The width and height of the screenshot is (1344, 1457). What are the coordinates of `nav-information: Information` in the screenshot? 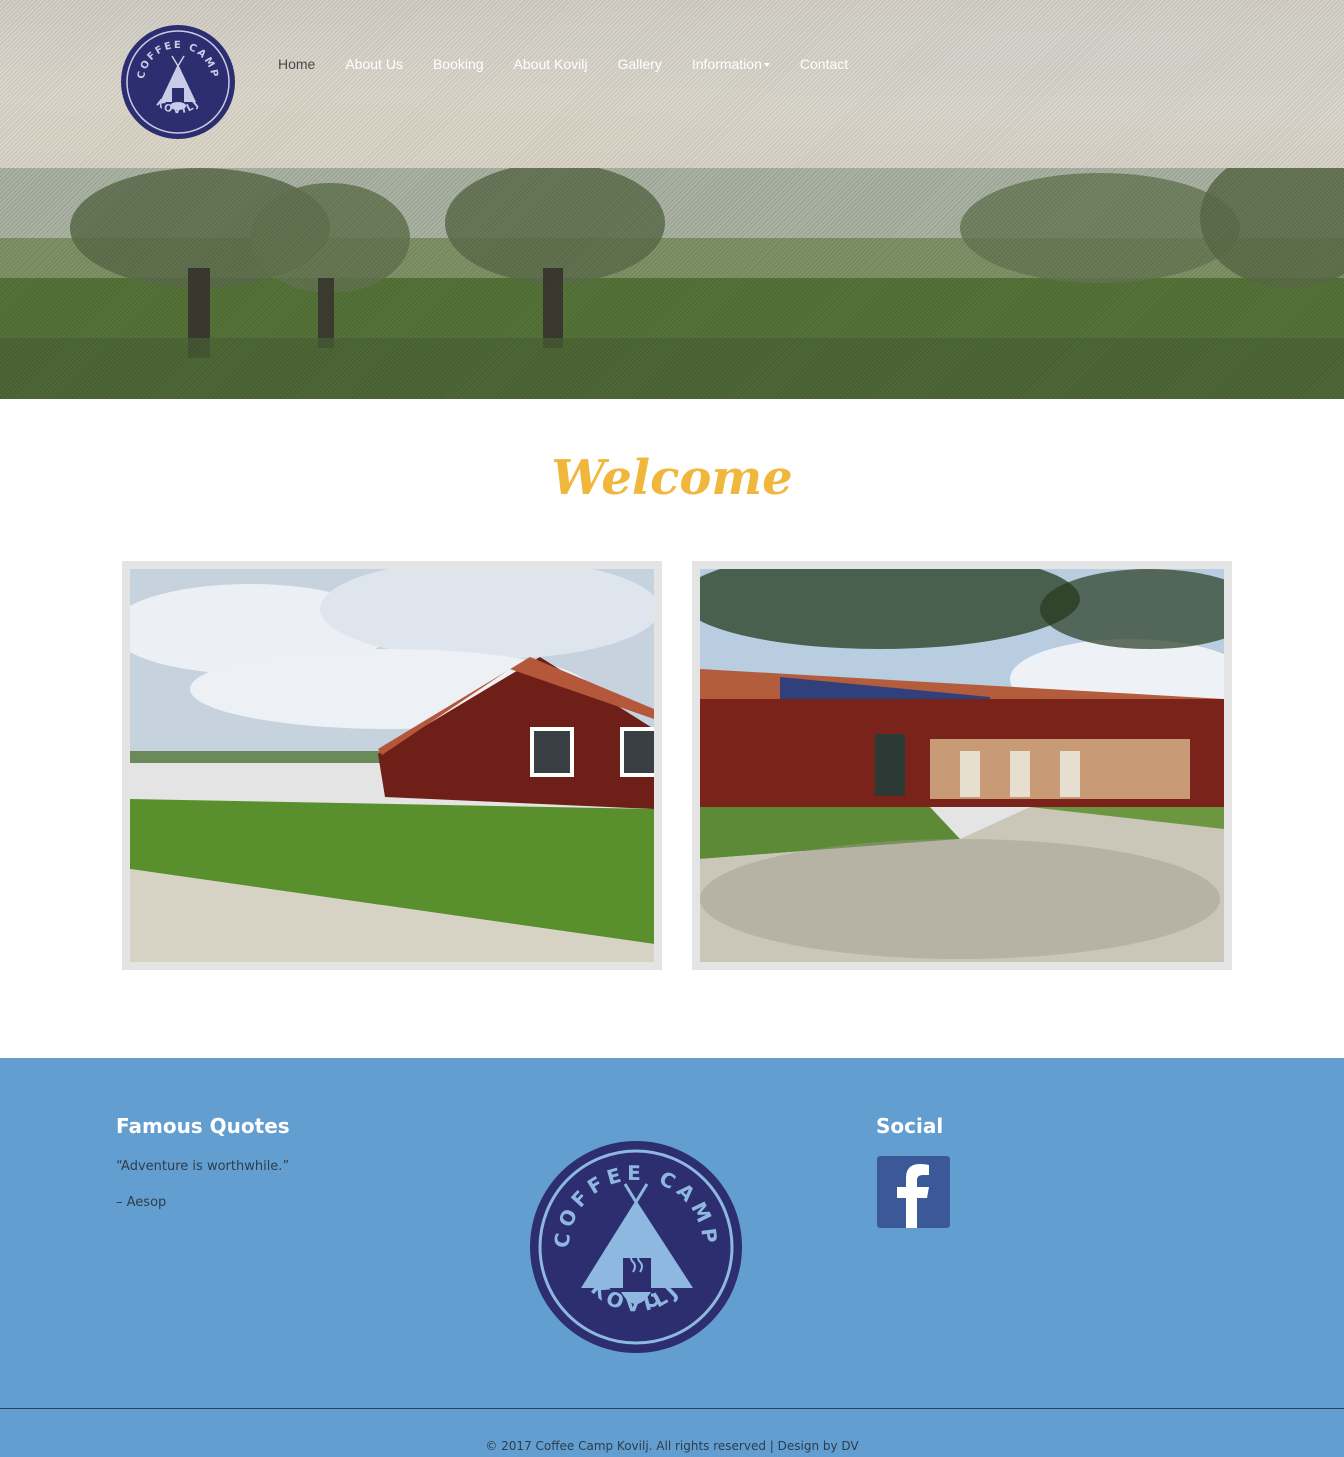 It's located at (731, 64).